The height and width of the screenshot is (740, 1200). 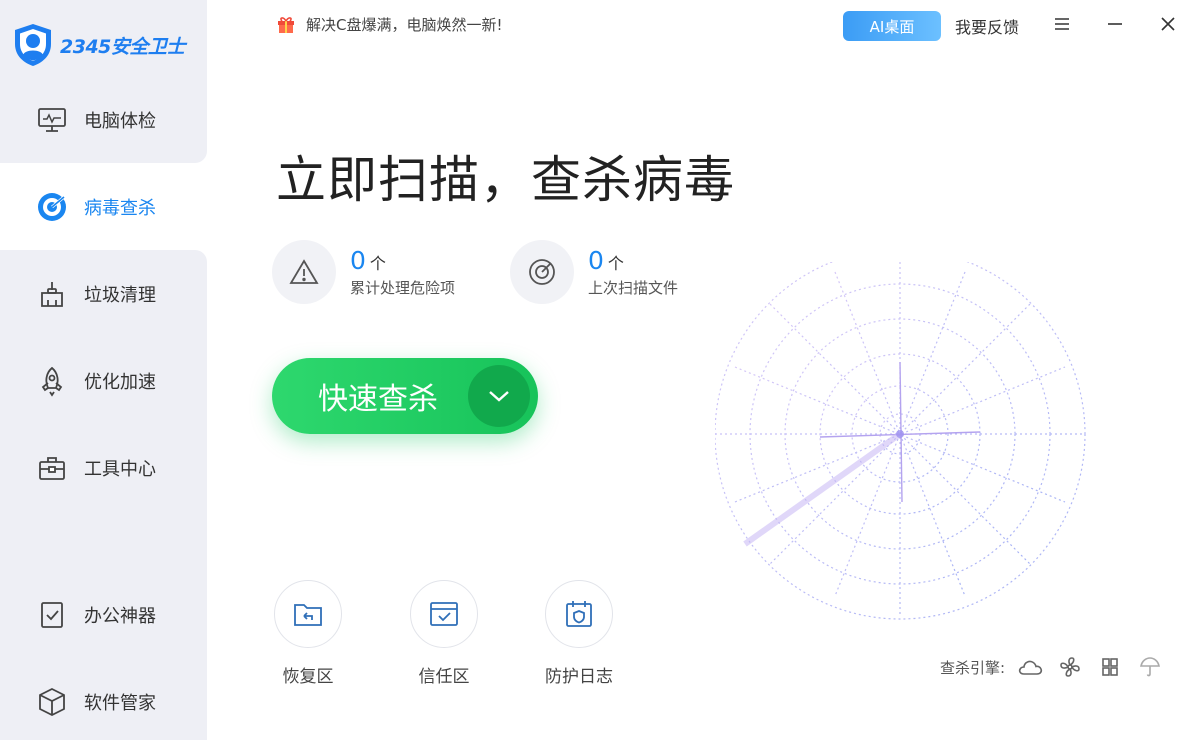 I want to click on sidebar-item-virus-scan: 病毒查杀, so click(x=103, y=207).